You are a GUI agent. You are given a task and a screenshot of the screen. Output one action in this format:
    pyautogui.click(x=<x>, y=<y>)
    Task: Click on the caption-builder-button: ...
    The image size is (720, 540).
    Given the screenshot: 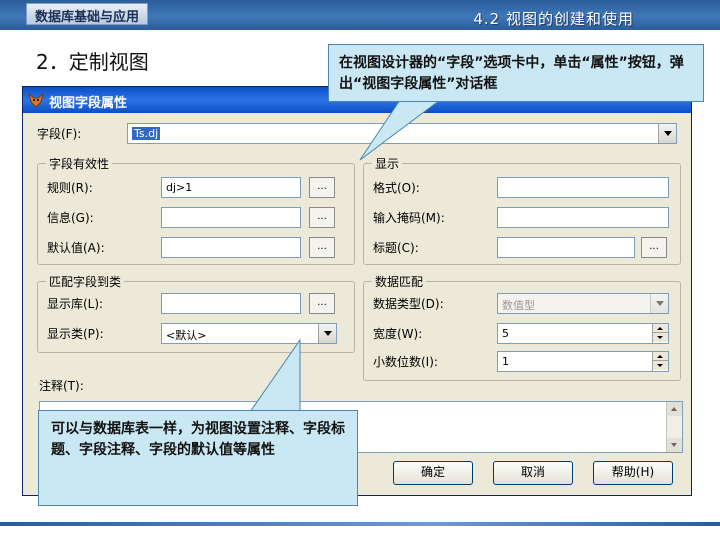 What is the action you would take?
    pyautogui.click(x=654, y=247)
    